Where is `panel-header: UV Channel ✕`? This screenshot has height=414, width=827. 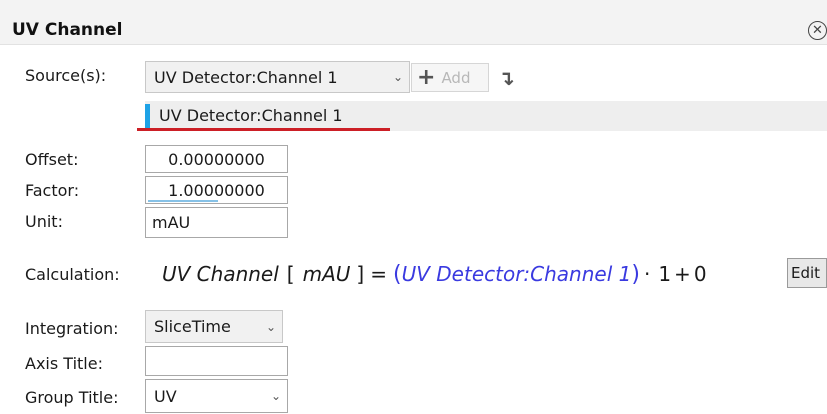 panel-header: UV Channel ✕ is located at coordinates (413, 22).